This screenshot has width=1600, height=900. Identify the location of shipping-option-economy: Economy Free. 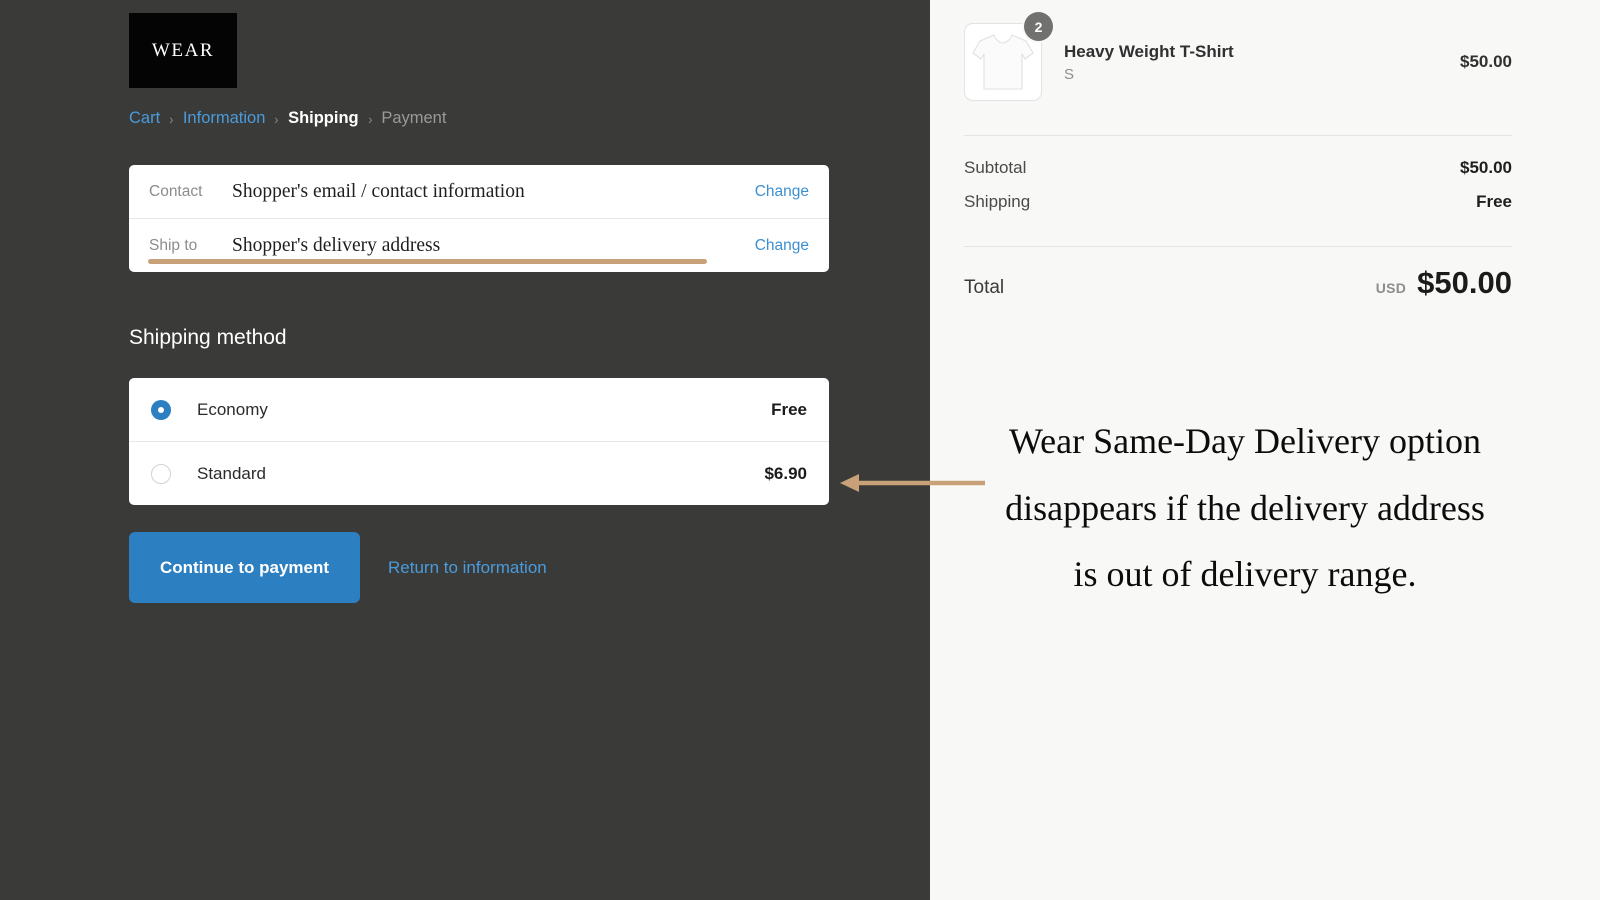
(479, 409).